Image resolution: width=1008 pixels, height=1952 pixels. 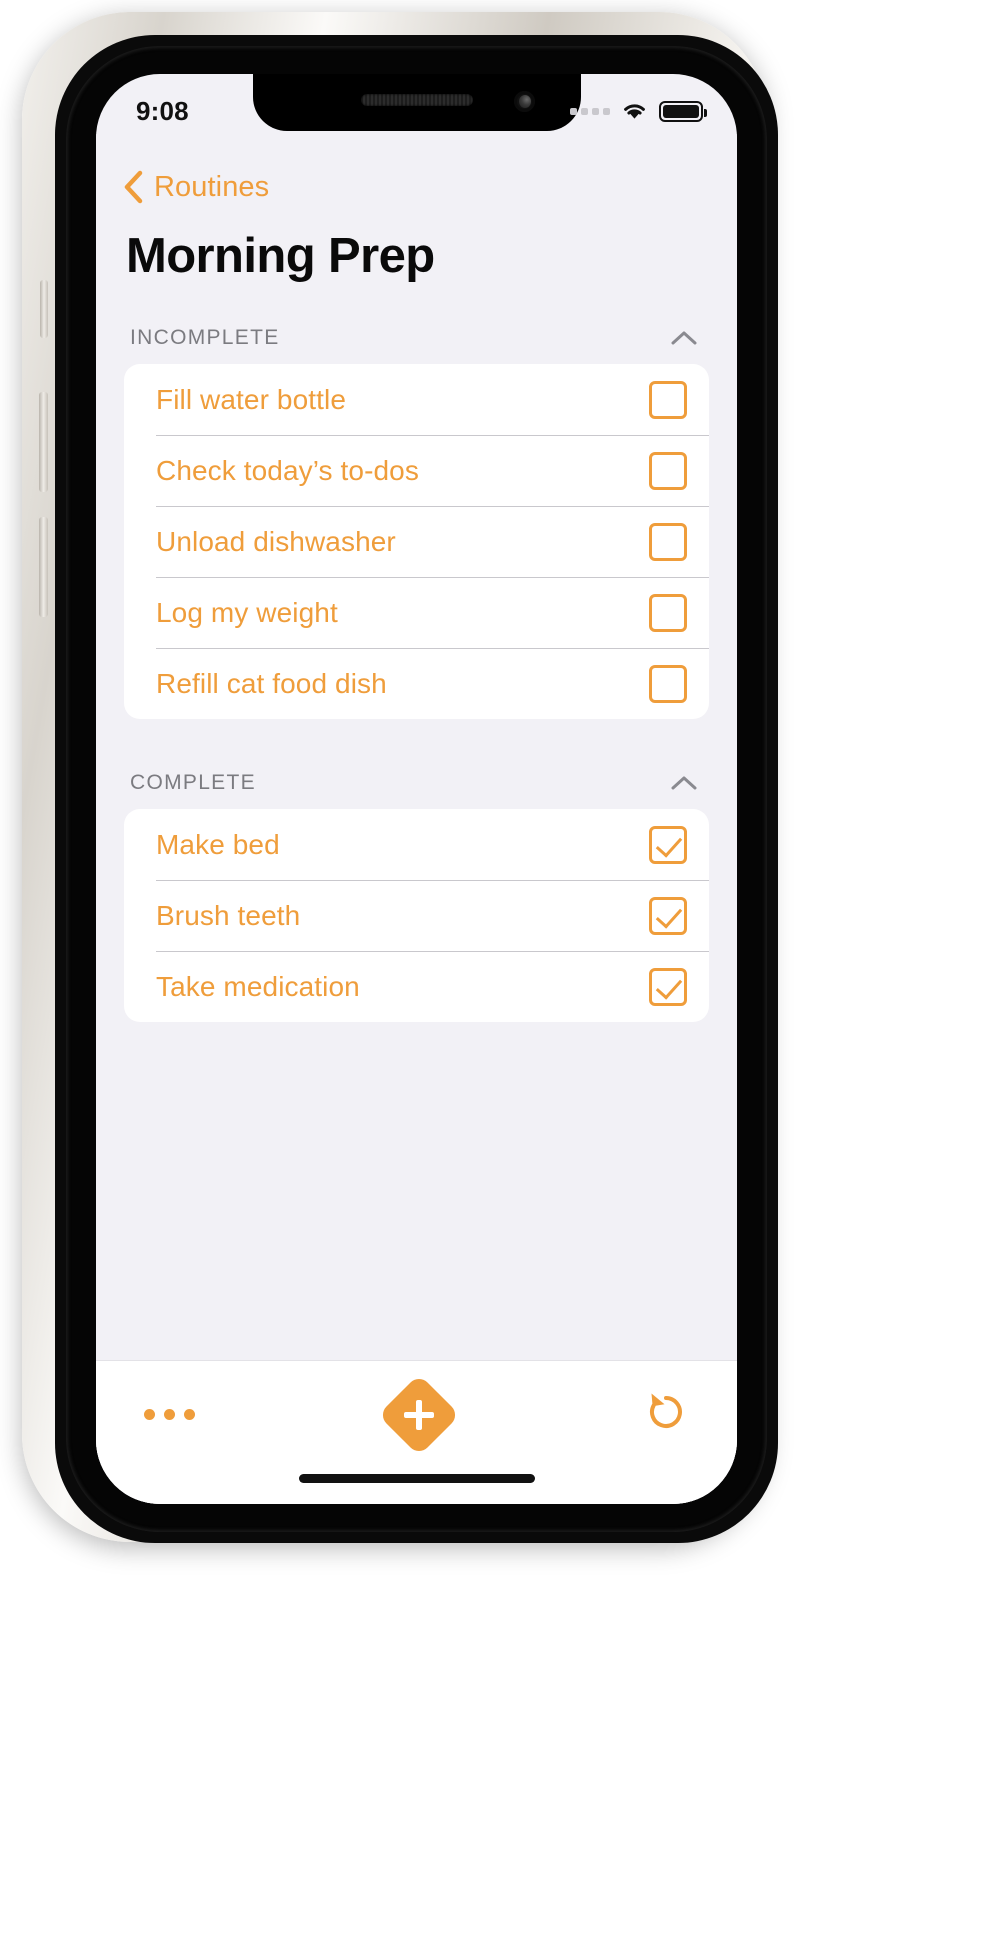 What do you see at coordinates (416, 104) in the screenshot?
I see `status-bar: 9:08` at bounding box center [416, 104].